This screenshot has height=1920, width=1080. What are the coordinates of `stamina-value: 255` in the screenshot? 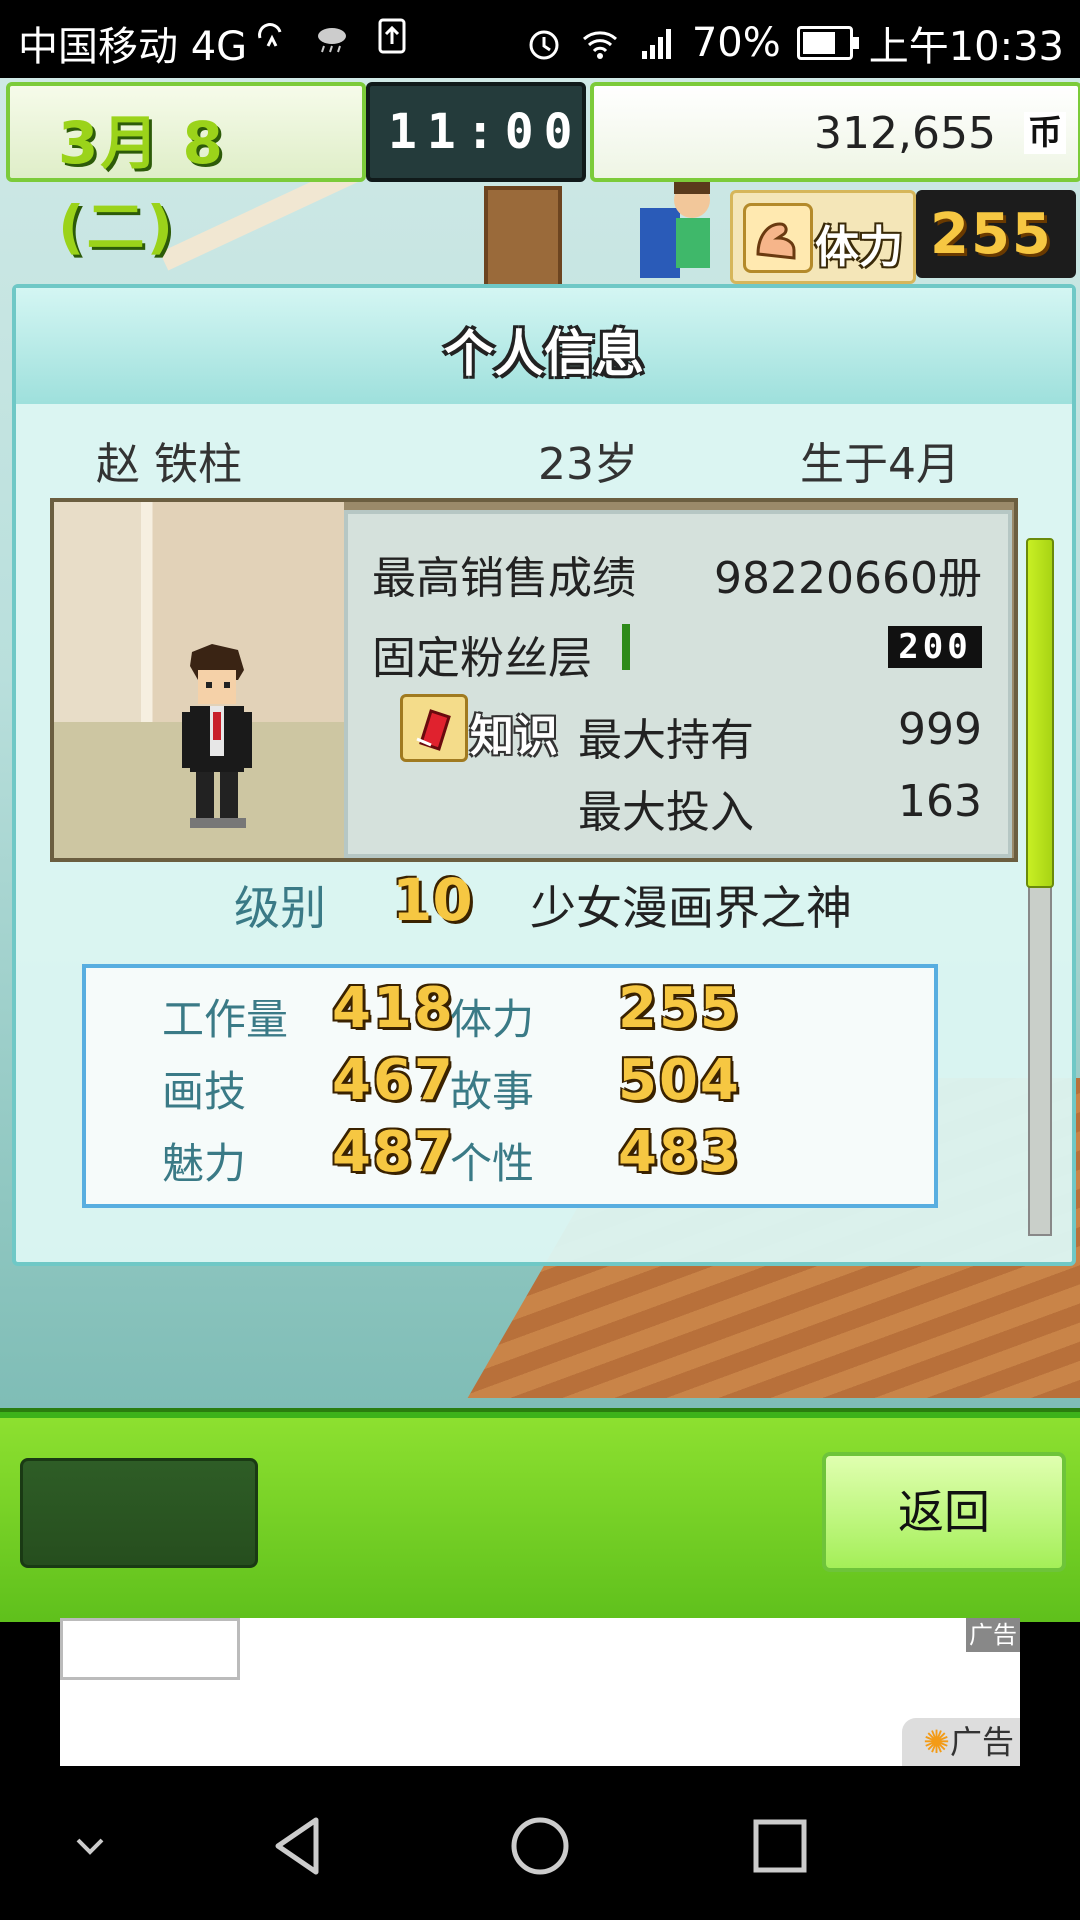 It's located at (991, 234).